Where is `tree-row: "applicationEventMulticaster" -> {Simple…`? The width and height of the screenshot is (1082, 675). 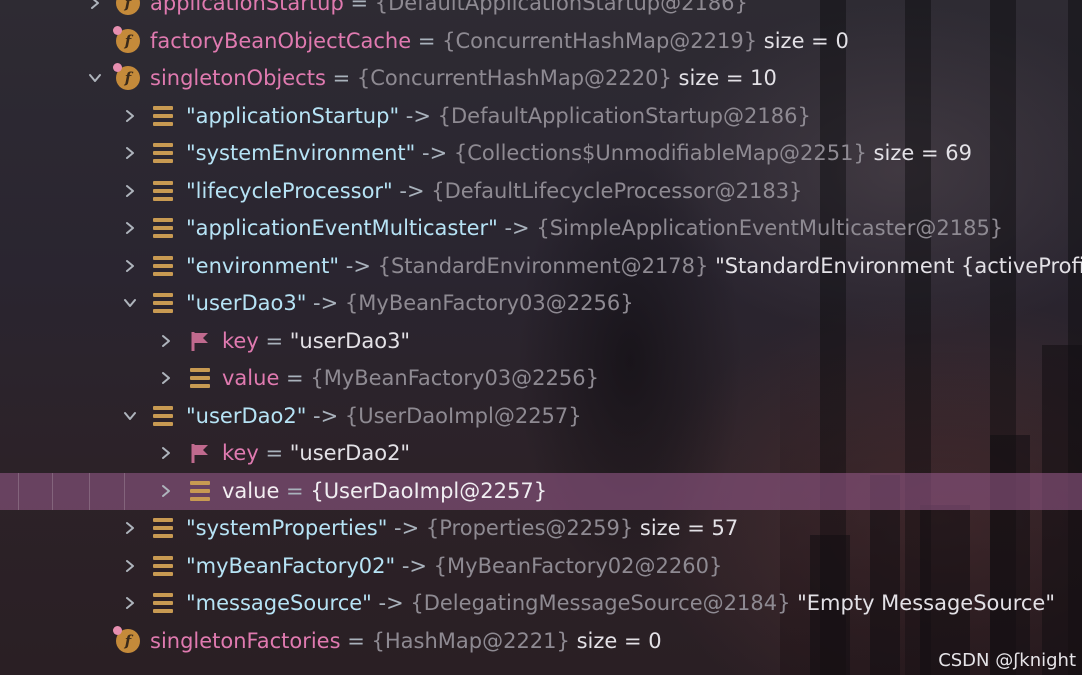 tree-row: "applicationEventMulticaster" -> {Simple… is located at coordinates (541, 228).